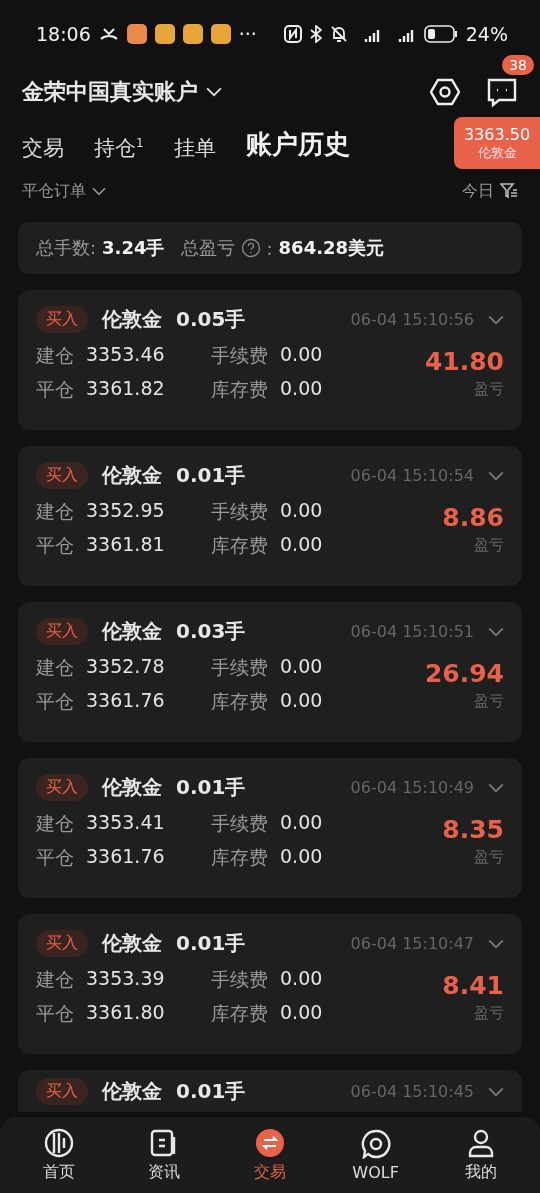  Describe the element at coordinates (315, 34) in the screenshot. I see `bluetooth-icon` at that location.